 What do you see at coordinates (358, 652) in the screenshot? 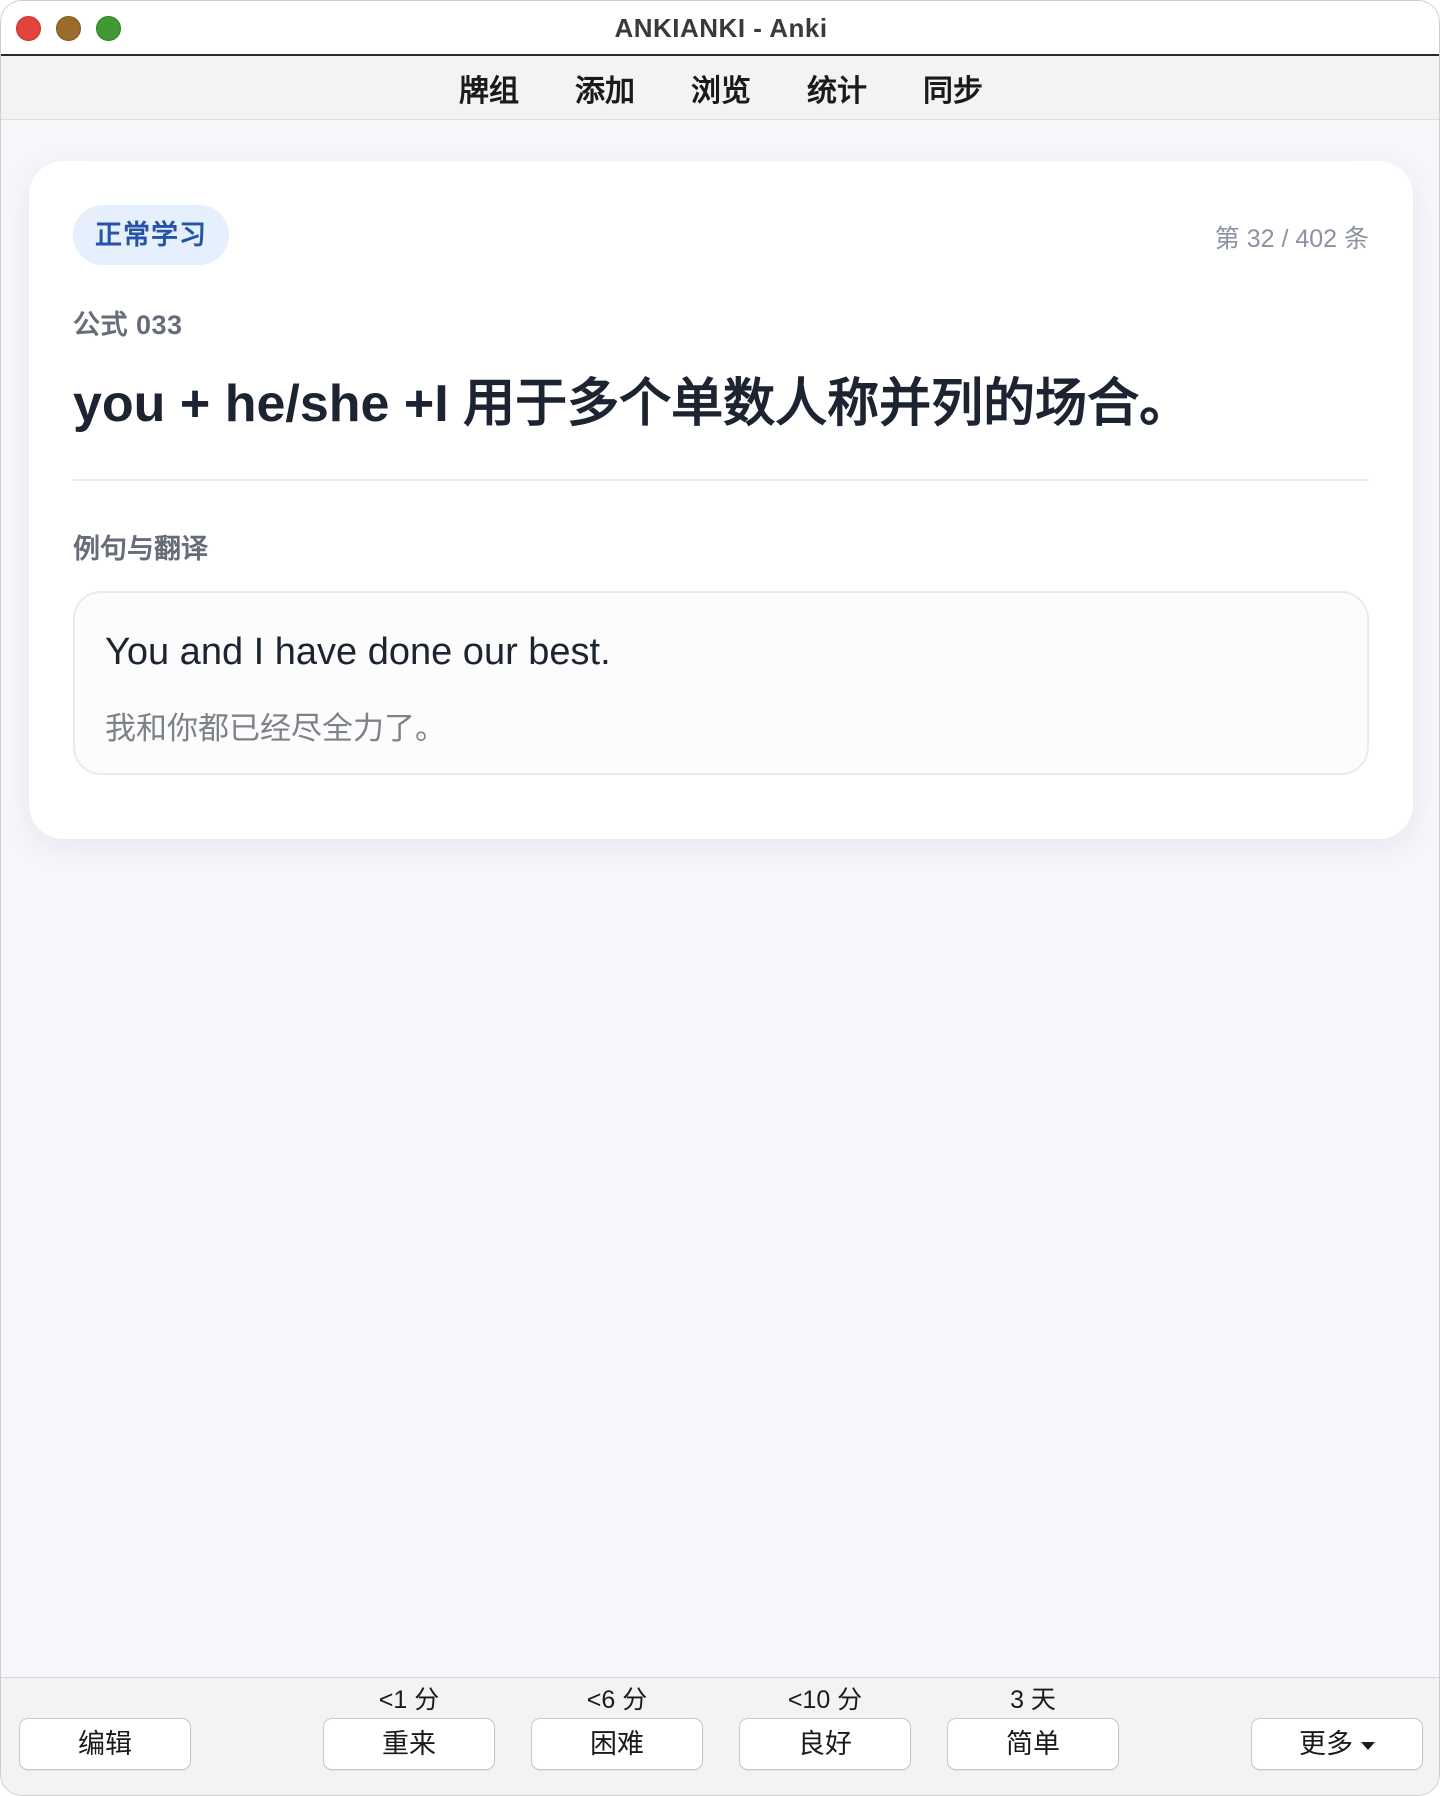
I see `example-english: You and I have done our best.` at bounding box center [358, 652].